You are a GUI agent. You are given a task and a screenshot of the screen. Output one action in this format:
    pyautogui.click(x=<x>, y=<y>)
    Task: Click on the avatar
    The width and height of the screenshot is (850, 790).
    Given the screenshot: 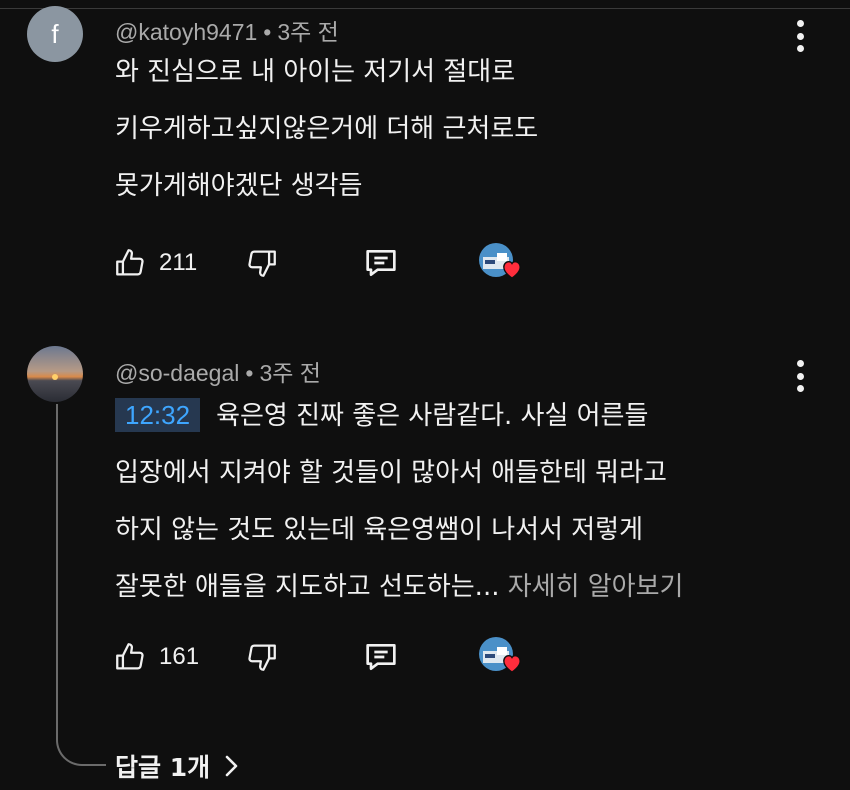 What is the action you would take?
    pyautogui.click(x=55, y=374)
    